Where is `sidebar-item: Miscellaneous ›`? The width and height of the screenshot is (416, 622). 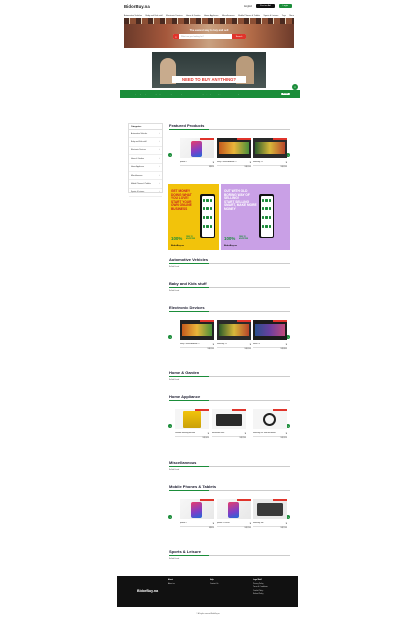
sidebar-item: Miscellaneous › is located at coordinates (145, 176).